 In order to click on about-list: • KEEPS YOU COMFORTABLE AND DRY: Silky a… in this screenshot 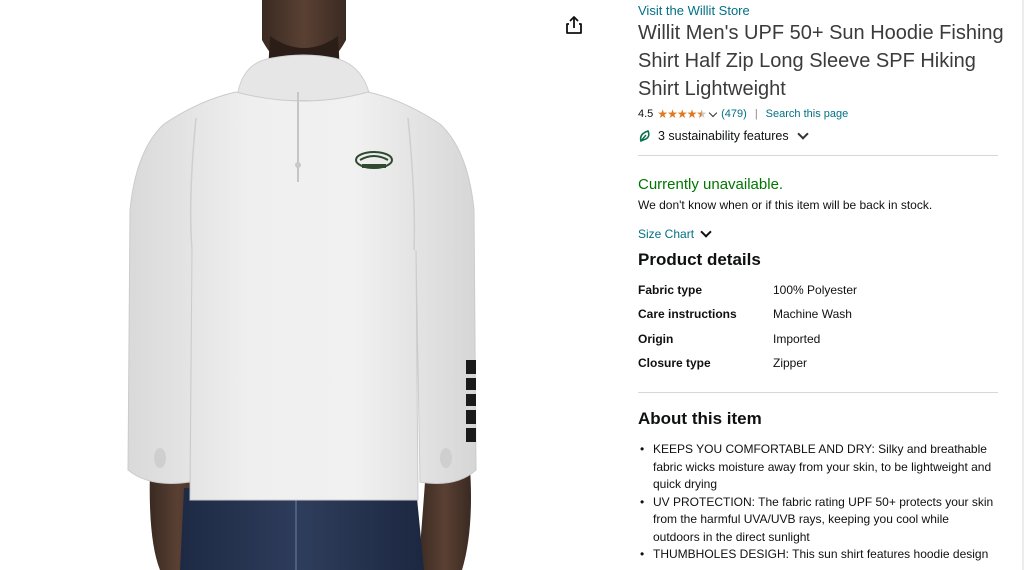, I will do `click(818, 502)`.